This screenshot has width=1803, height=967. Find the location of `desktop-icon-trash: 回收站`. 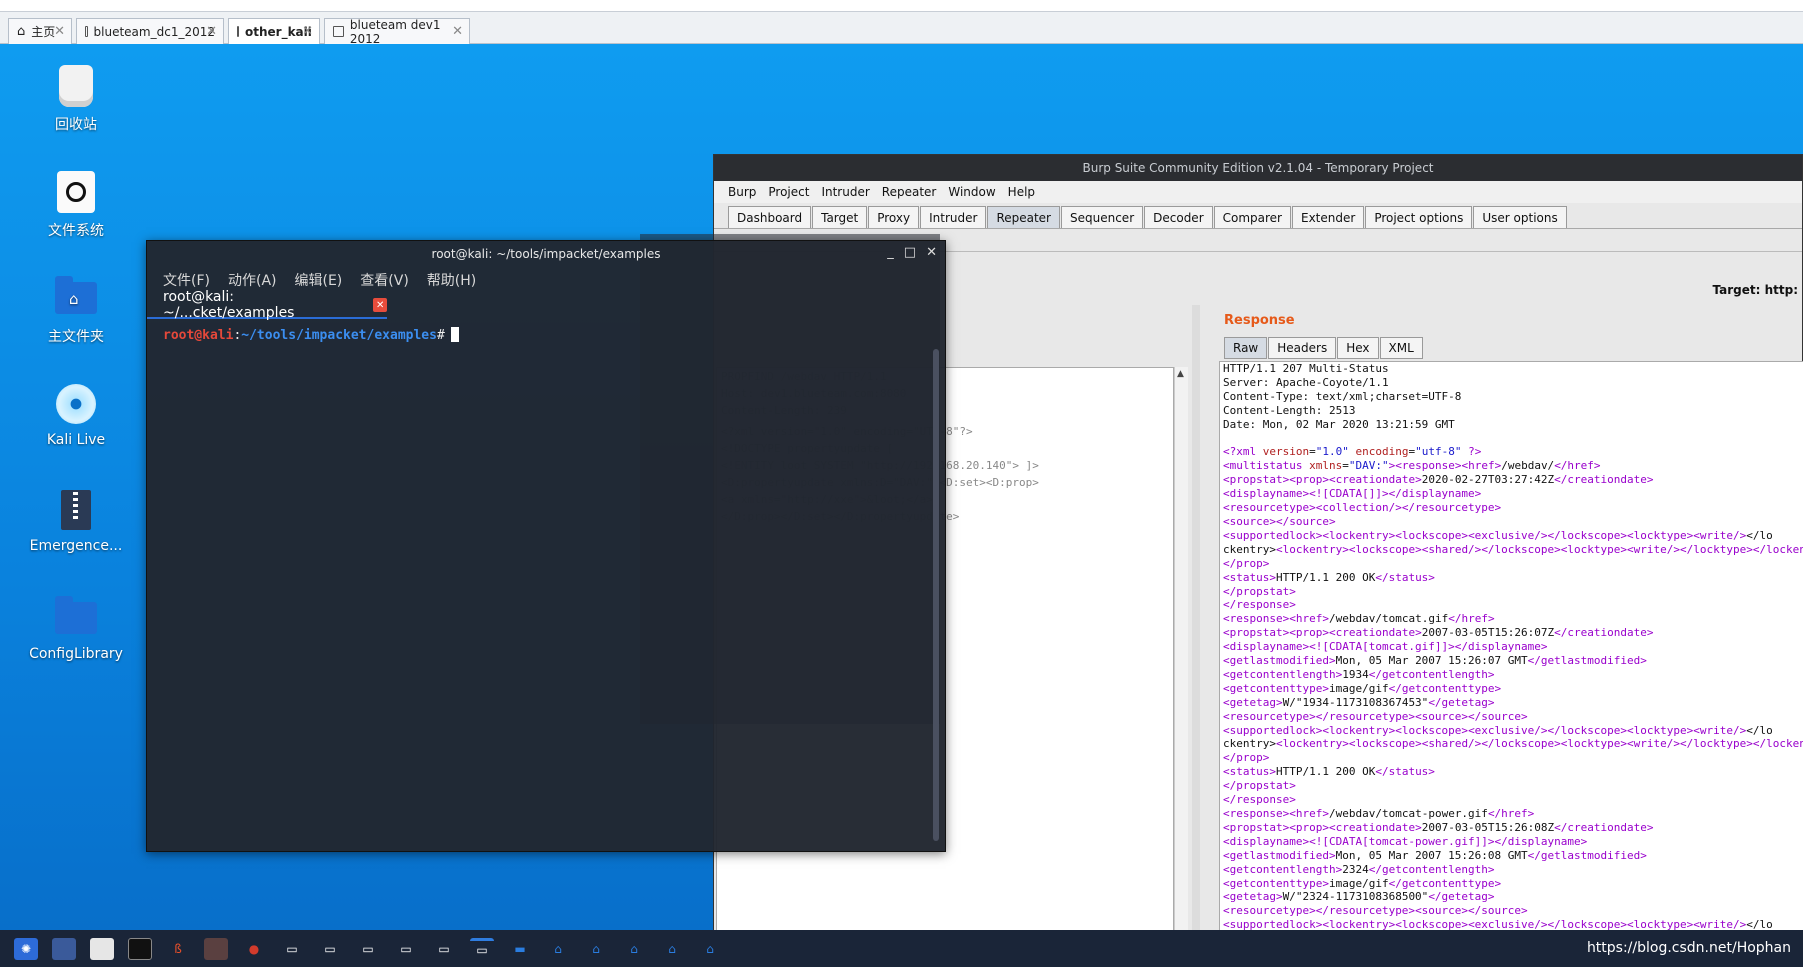

desktop-icon-trash: 回收站 is located at coordinates (76, 99).